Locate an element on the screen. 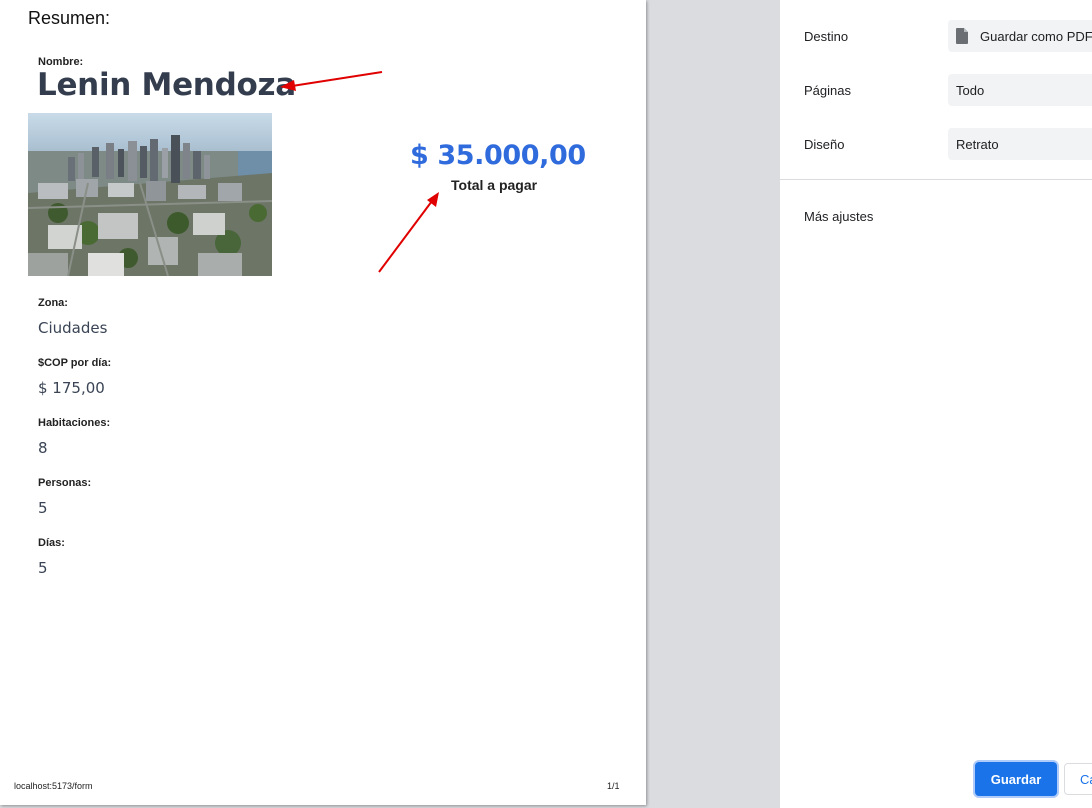 The image size is (1092, 808). people-value: 5 is located at coordinates (43, 508).